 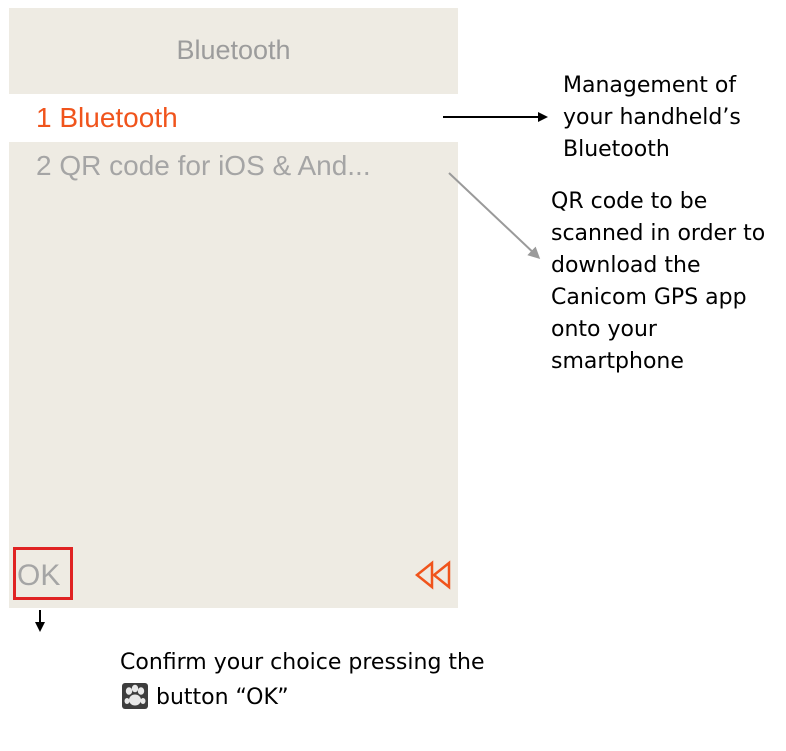 What do you see at coordinates (233, 118) in the screenshot?
I see `menu-item-bluetooth: 1 Bluetooth` at bounding box center [233, 118].